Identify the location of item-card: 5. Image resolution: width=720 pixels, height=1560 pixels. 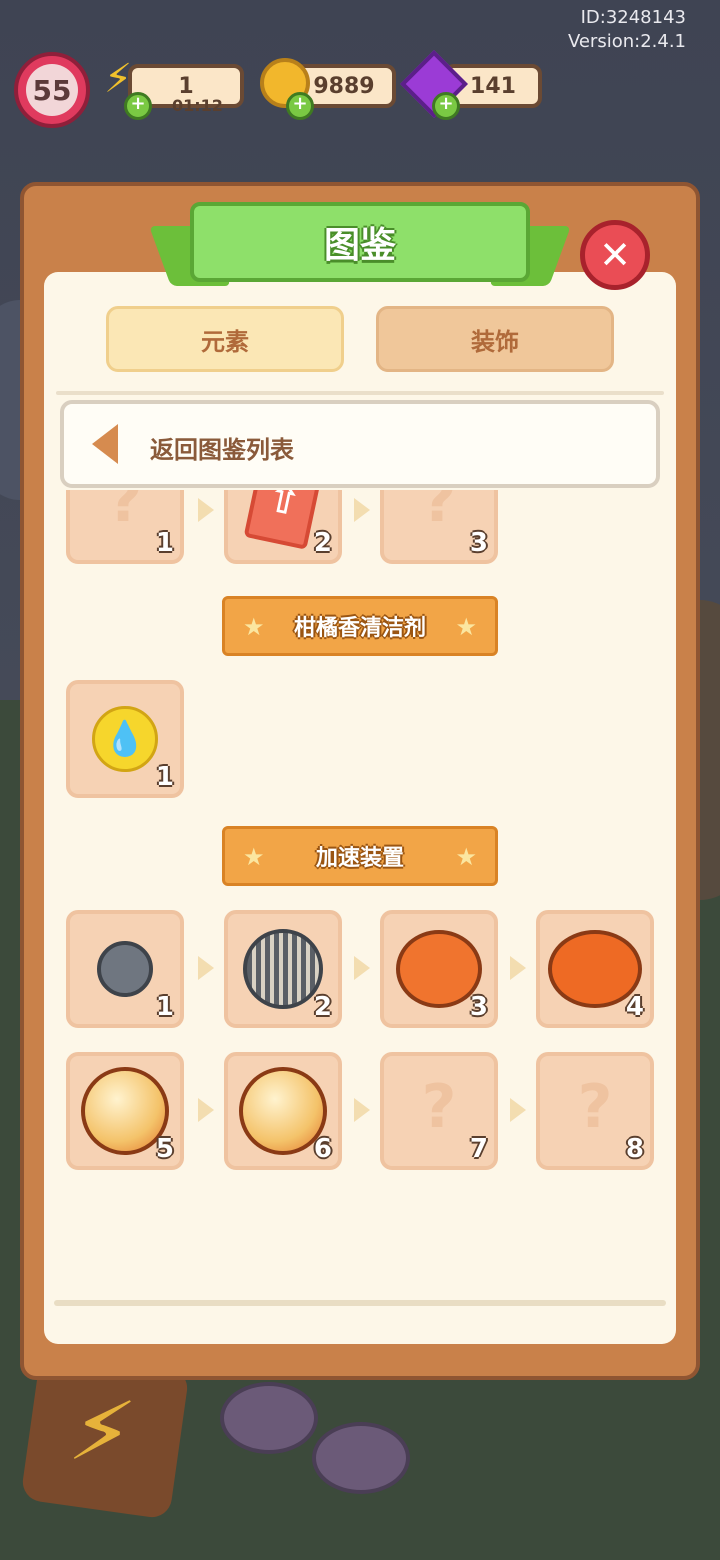
(125, 1111).